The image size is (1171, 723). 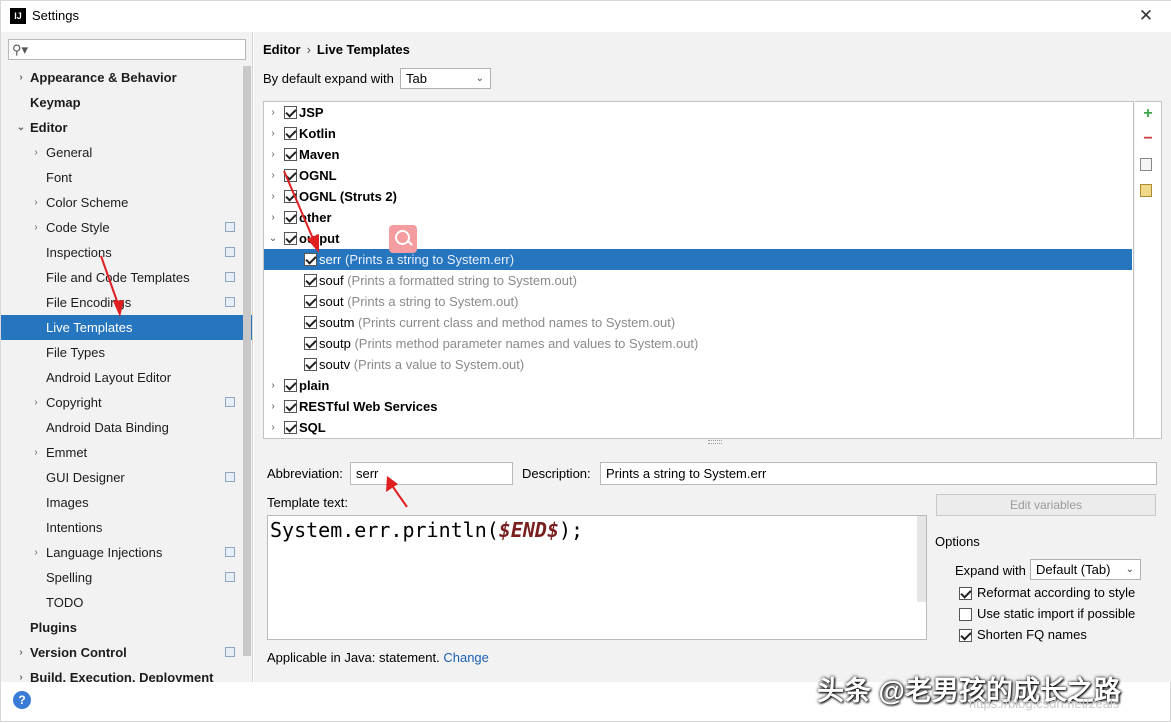 I want to click on annotation-arrow-tree, so click(x=301, y=211).